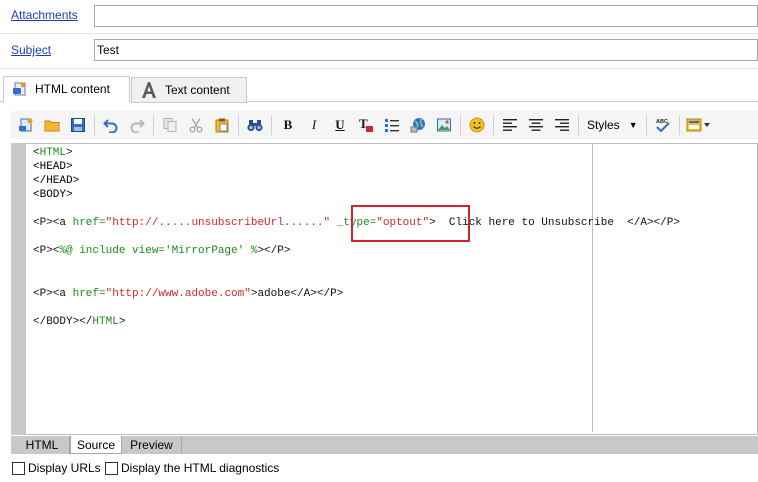 The image size is (758, 482). What do you see at coordinates (633, 125) in the screenshot?
I see `chevron-down-icon: ▼` at bounding box center [633, 125].